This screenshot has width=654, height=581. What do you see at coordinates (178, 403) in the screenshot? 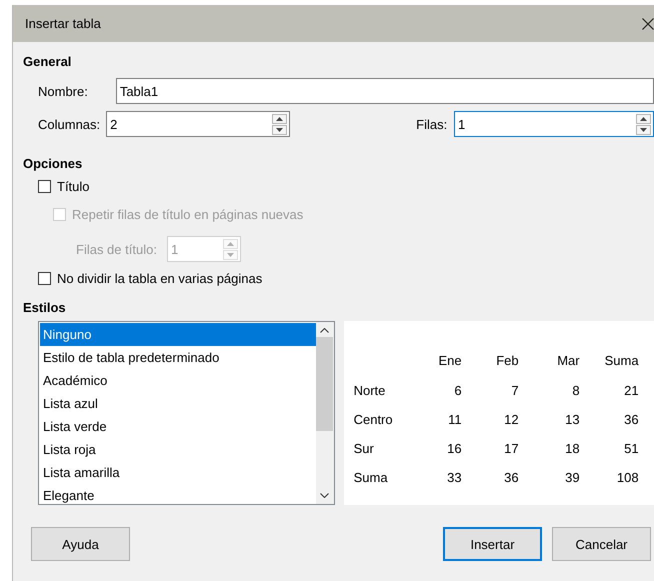
I see `list-item: Lista azul` at bounding box center [178, 403].